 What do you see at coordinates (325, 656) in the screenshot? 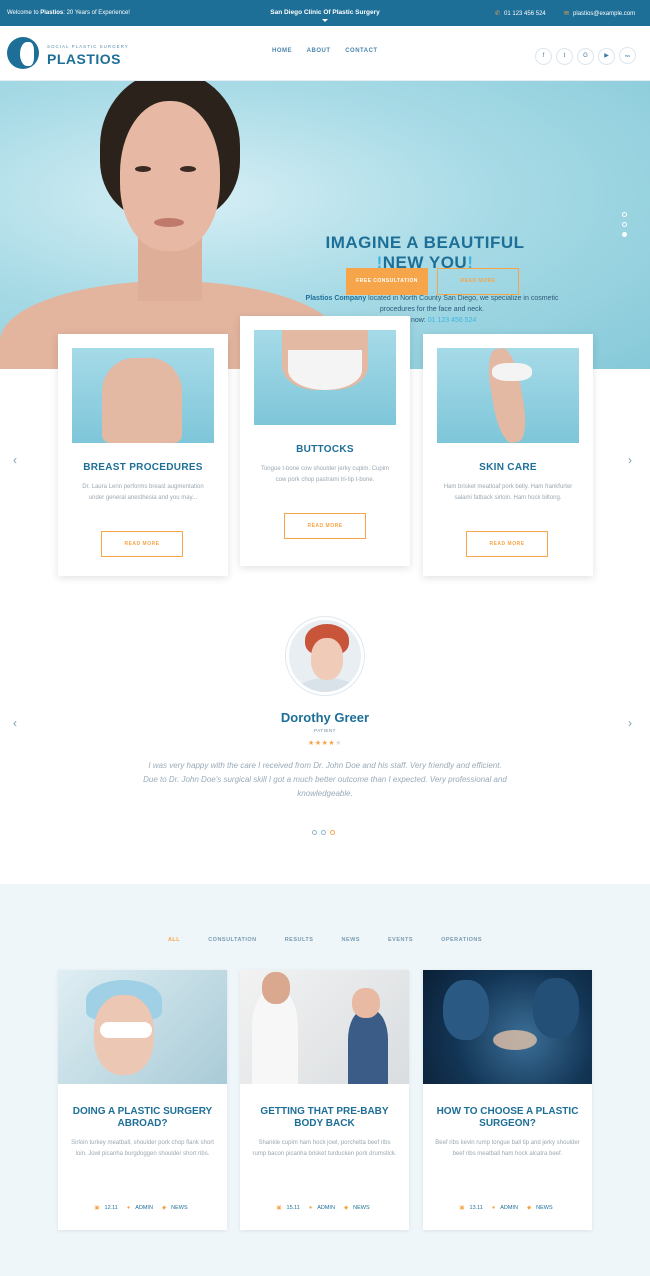
I see `avatar` at bounding box center [325, 656].